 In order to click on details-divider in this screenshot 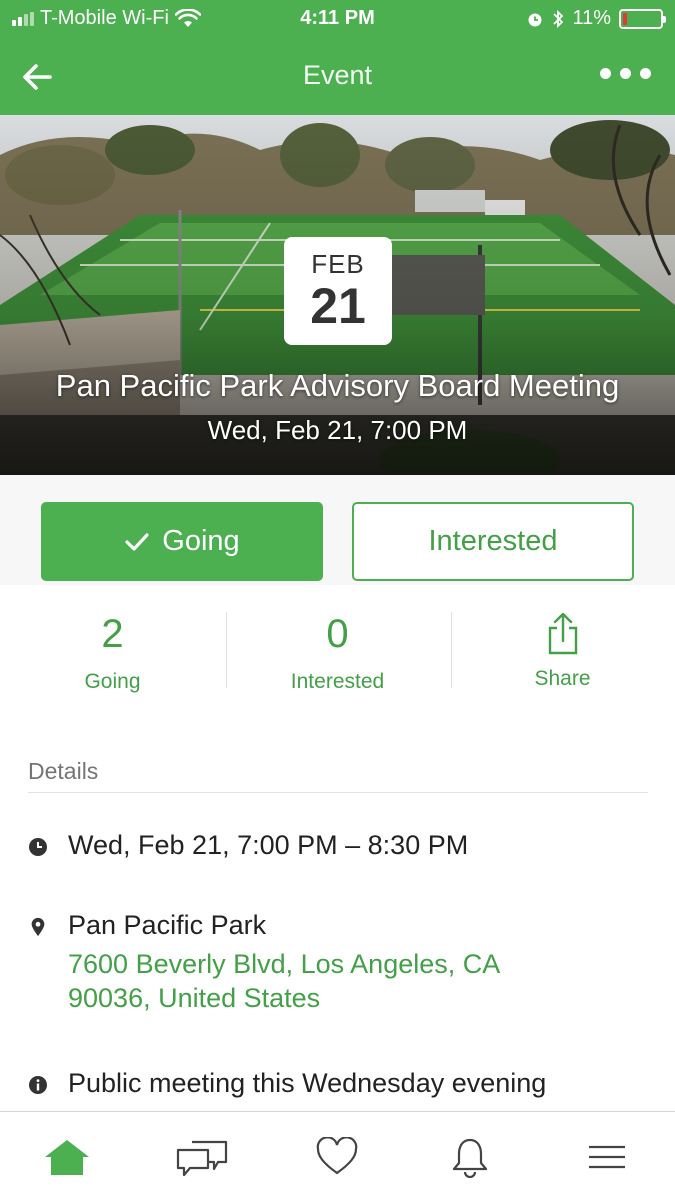, I will do `click(338, 792)`.